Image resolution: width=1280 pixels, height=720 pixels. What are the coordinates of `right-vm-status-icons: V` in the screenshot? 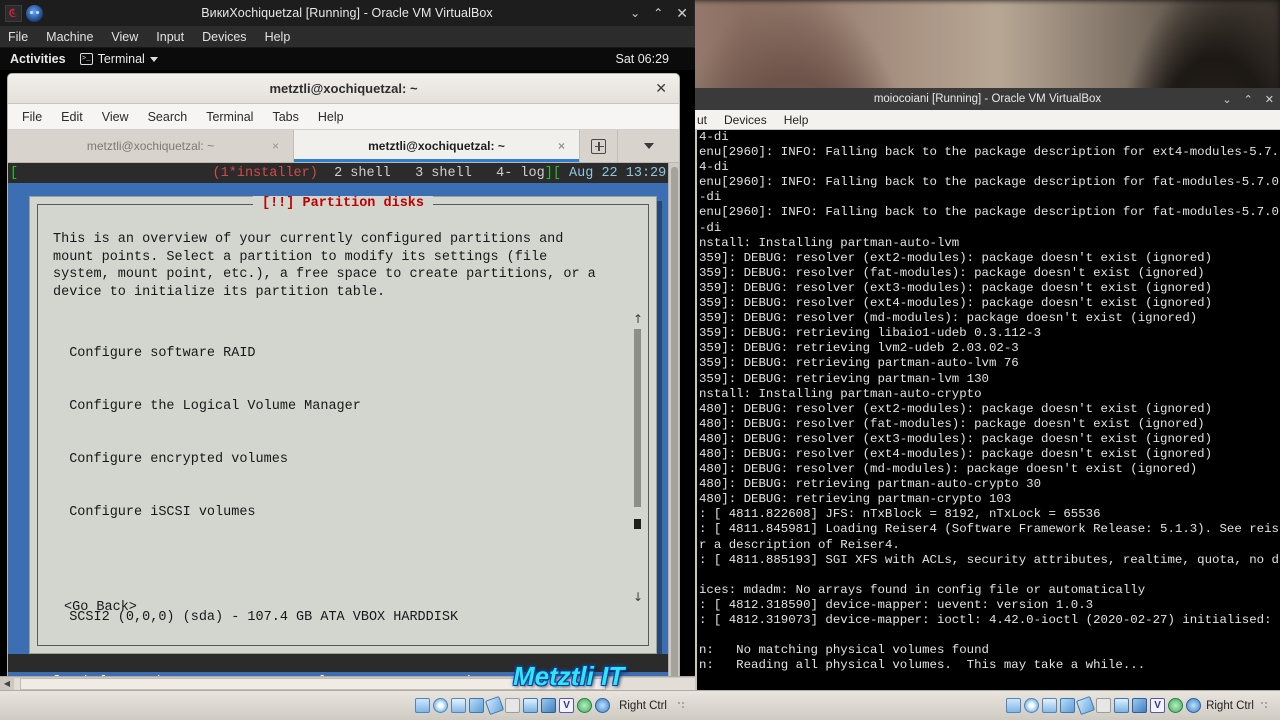 It's located at (1104, 705).